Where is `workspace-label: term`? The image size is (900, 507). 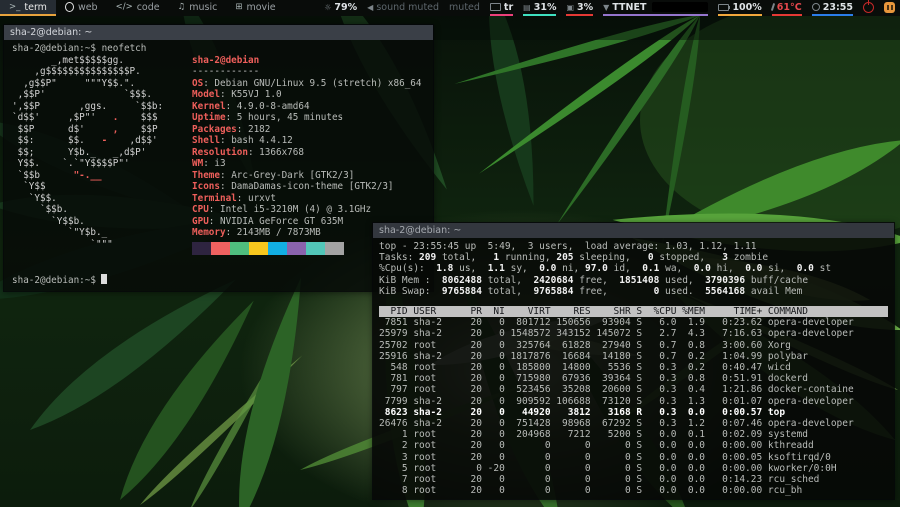 workspace-label: term is located at coordinates (35, 7).